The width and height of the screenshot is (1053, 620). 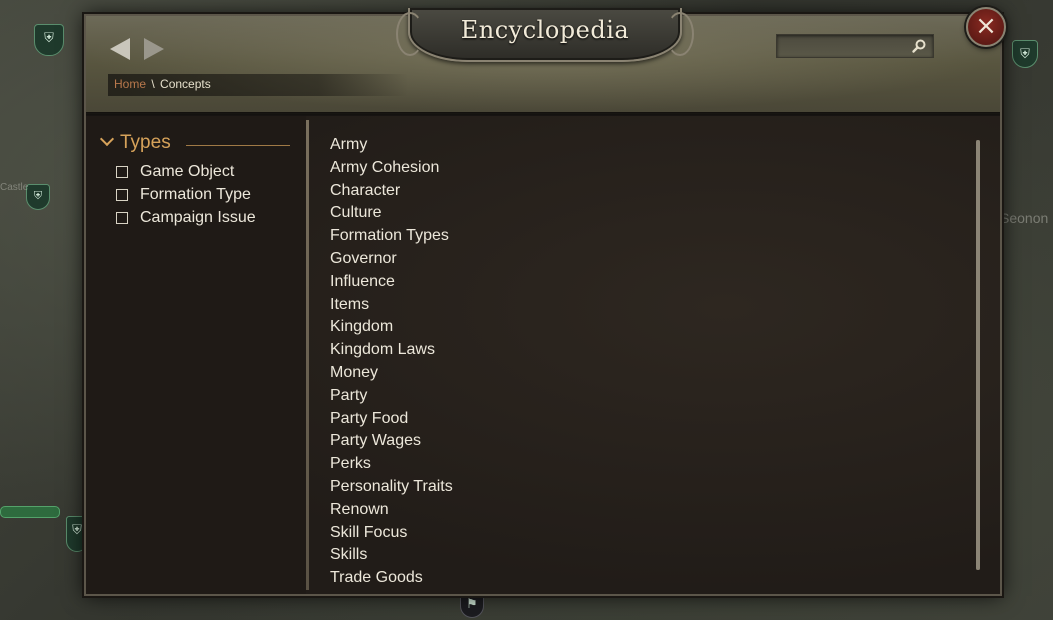 What do you see at coordinates (545, 30) in the screenshot?
I see `window-title: Encyclopedia` at bounding box center [545, 30].